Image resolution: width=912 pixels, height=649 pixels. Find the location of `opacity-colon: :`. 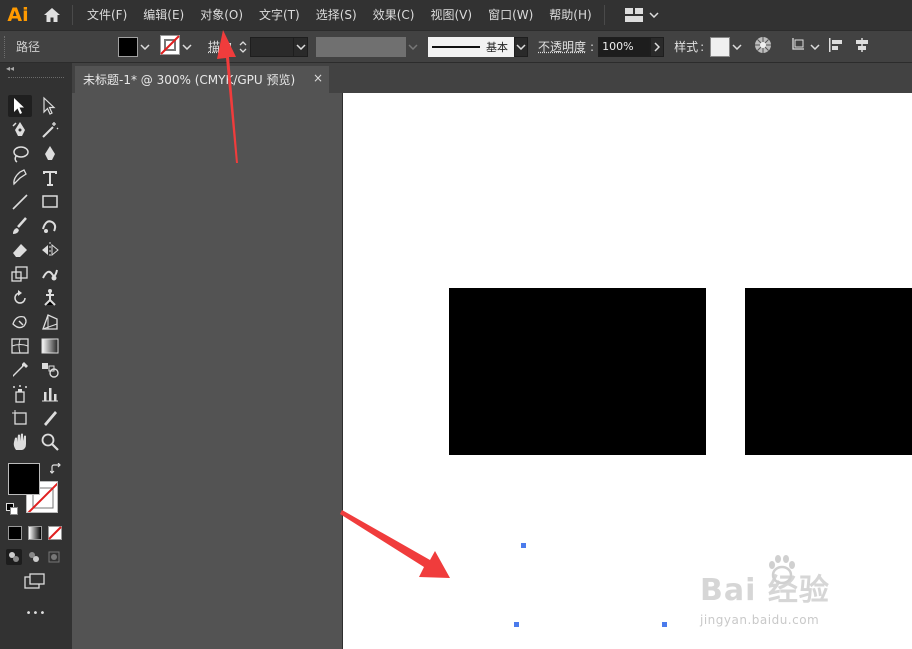

opacity-colon: : is located at coordinates (592, 46).